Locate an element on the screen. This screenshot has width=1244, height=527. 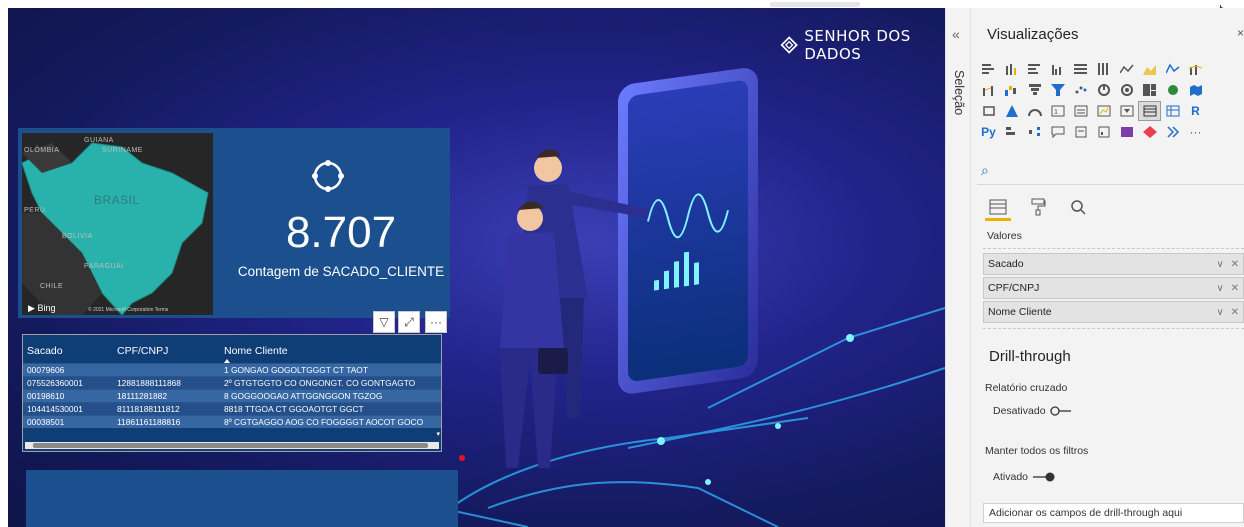
donut-chart-icon is located at coordinates (1126, 90).